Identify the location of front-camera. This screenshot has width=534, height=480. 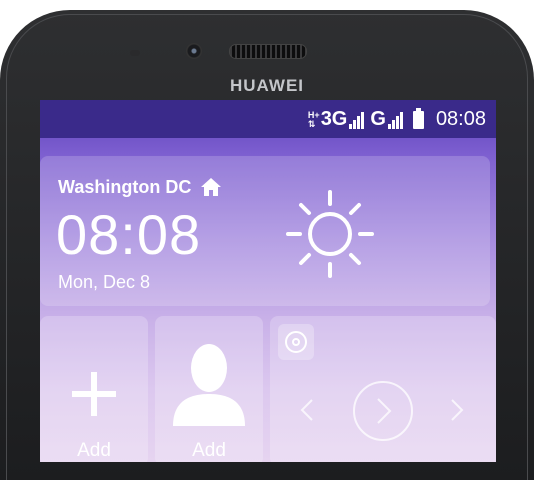
(194, 51).